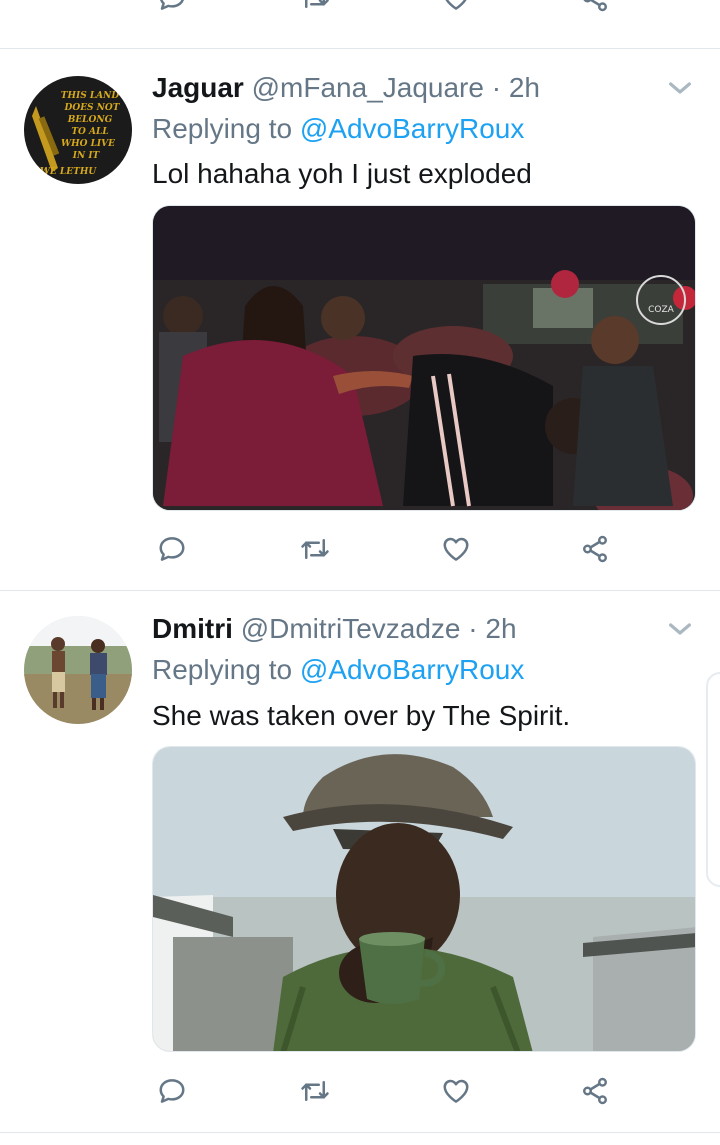 The width and height of the screenshot is (720, 1145). I want to click on avatar-text-line: DOES NOT, so click(92, 108).